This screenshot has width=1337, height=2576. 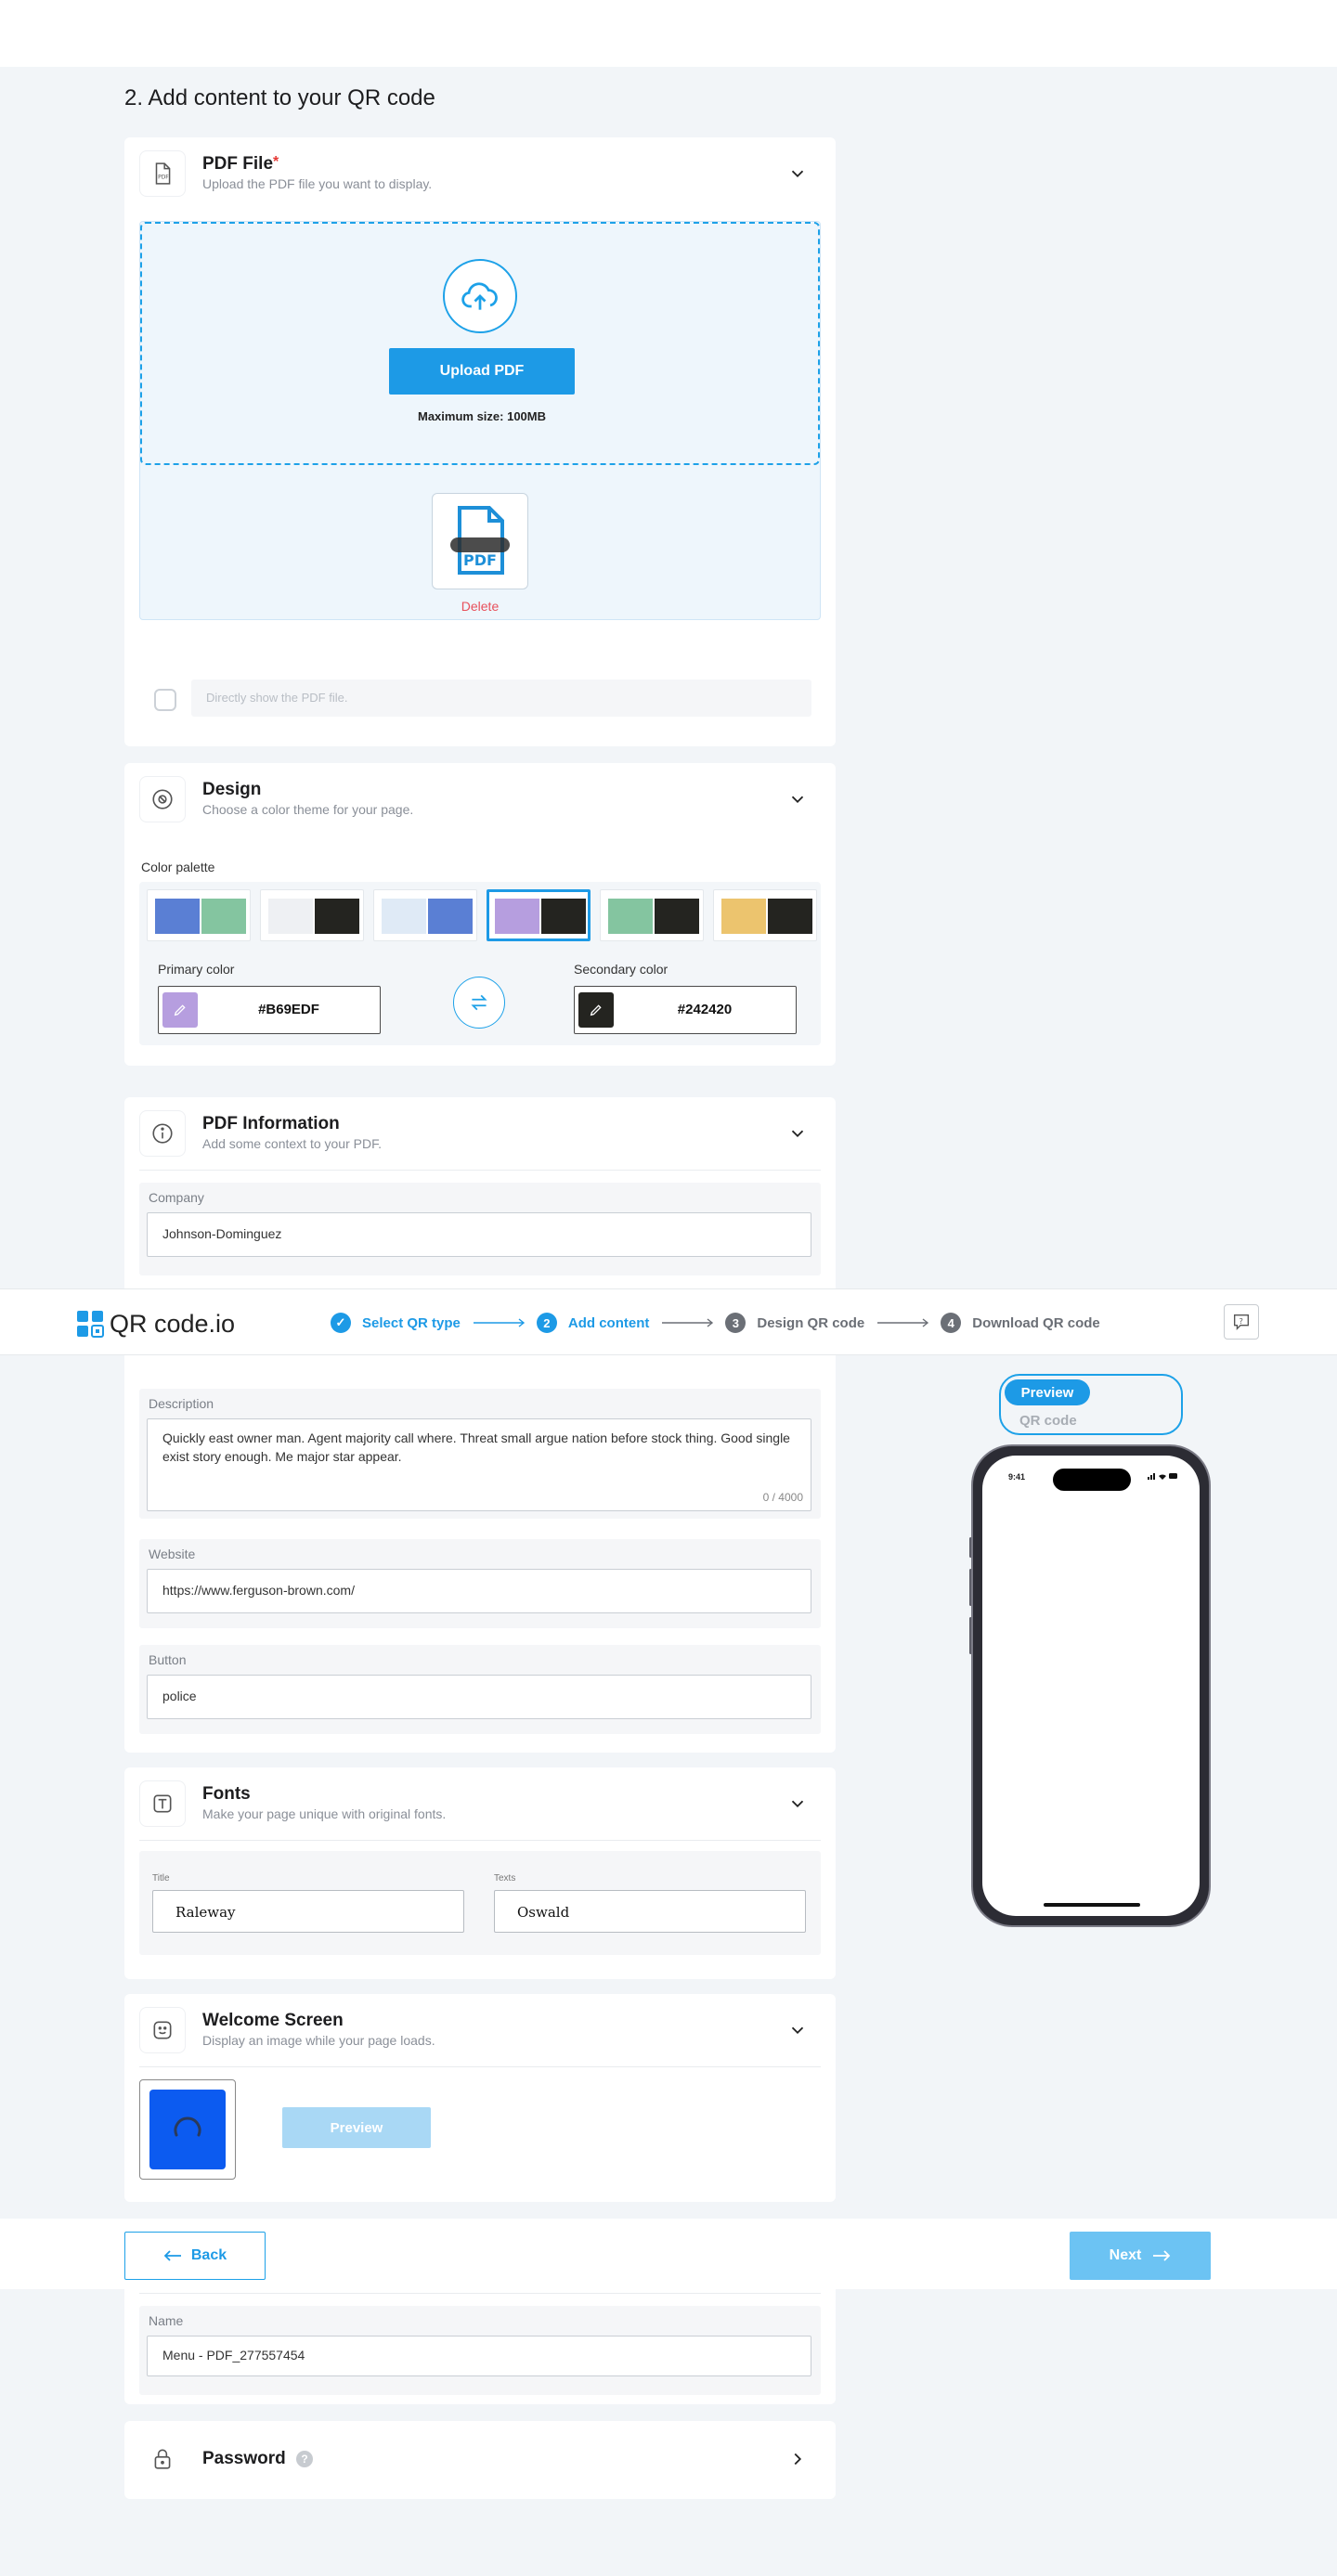 What do you see at coordinates (258, 2459) in the screenshot?
I see `password-title: Password ?` at bounding box center [258, 2459].